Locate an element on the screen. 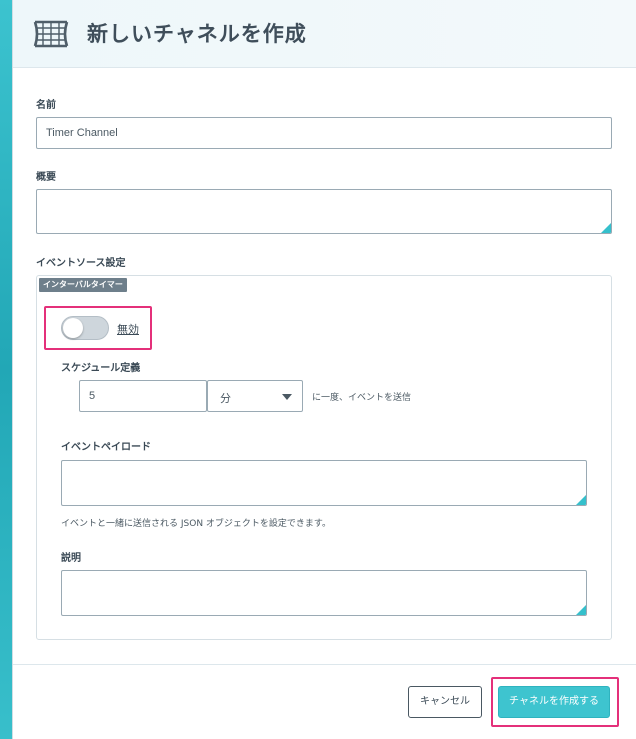  create-channel-button: チャネルを作成する is located at coordinates (554, 702).